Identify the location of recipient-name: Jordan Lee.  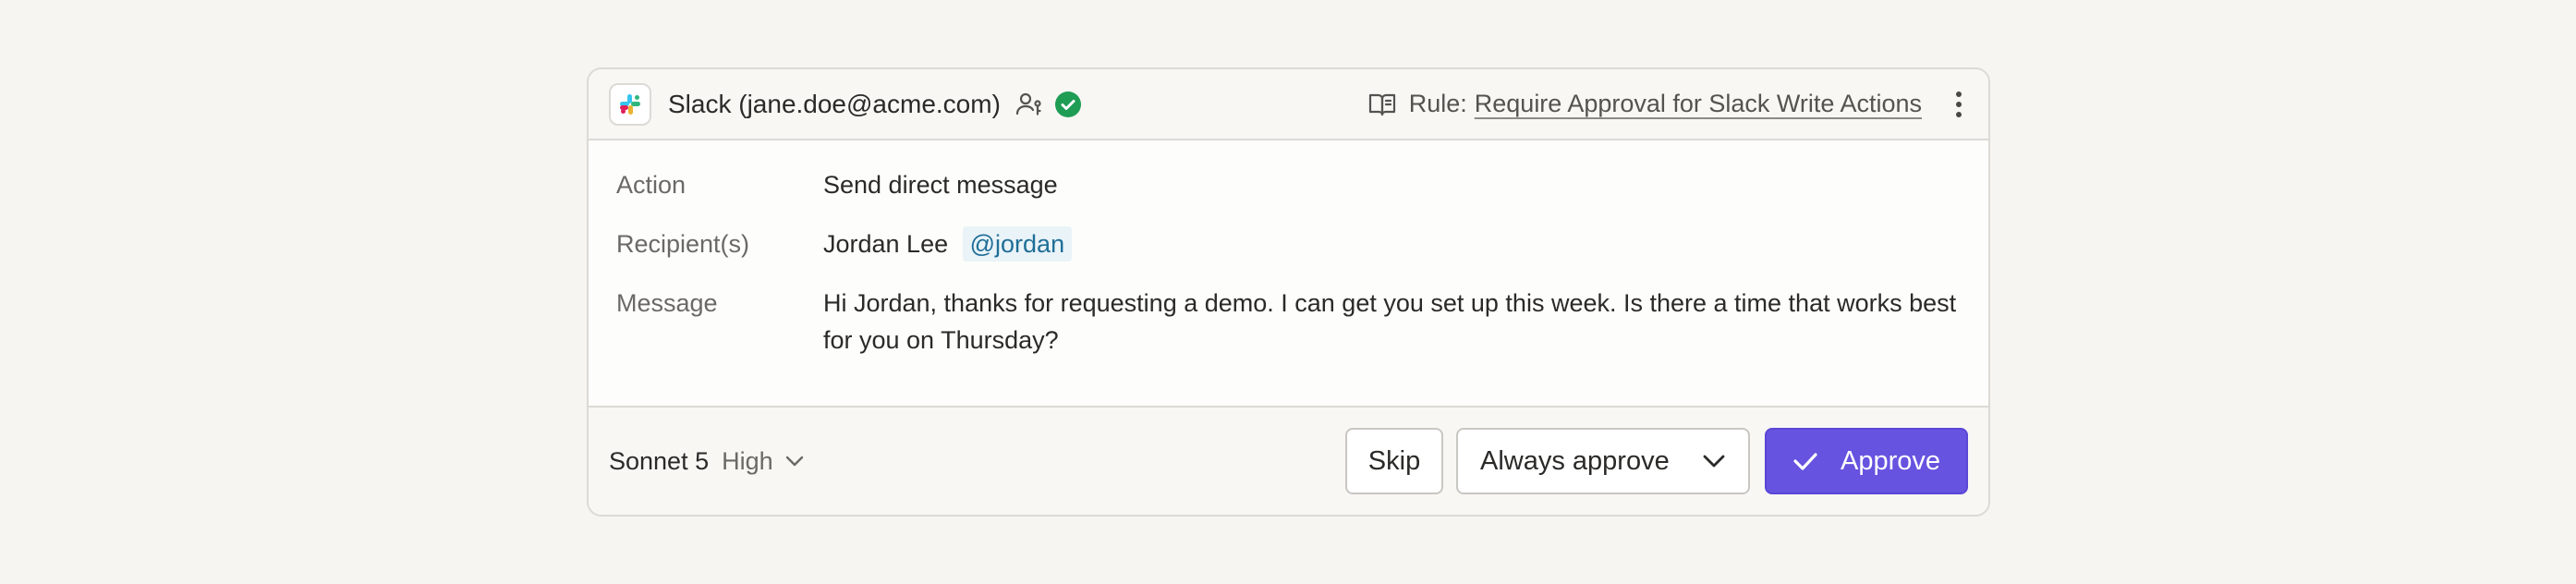
(886, 244).